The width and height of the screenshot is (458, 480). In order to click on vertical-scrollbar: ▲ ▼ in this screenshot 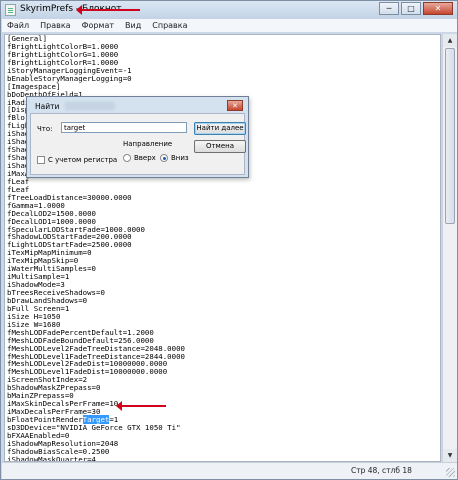, I will do `click(449, 248)`.